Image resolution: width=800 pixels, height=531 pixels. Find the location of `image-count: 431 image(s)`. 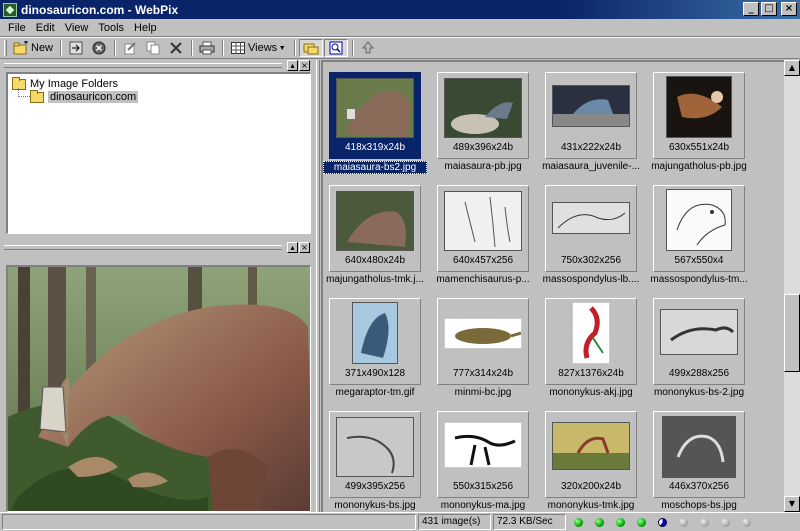

image-count: 431 image(s) is located at coordinates (454, 522).